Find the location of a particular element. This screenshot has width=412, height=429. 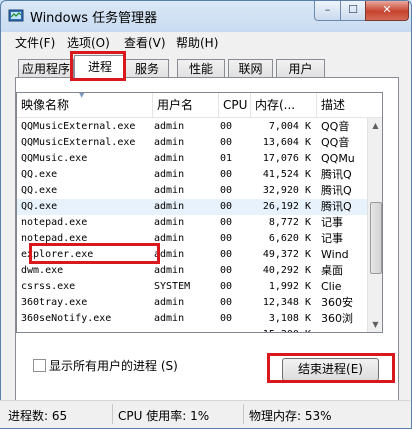

process-description-cell: 桌面 is located at coordinates (332, 270).